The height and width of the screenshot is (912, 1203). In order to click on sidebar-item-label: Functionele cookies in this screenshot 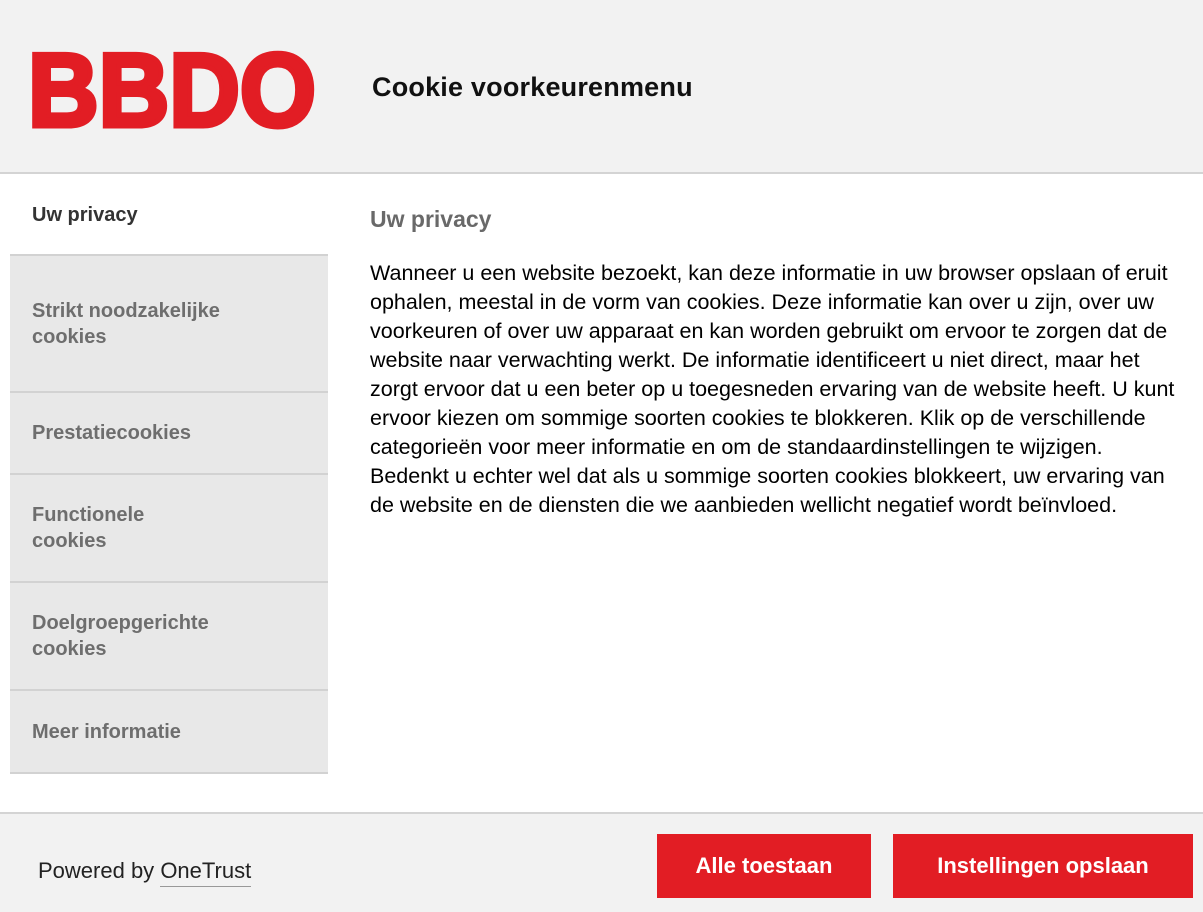, I will do `click(88, 528)`.